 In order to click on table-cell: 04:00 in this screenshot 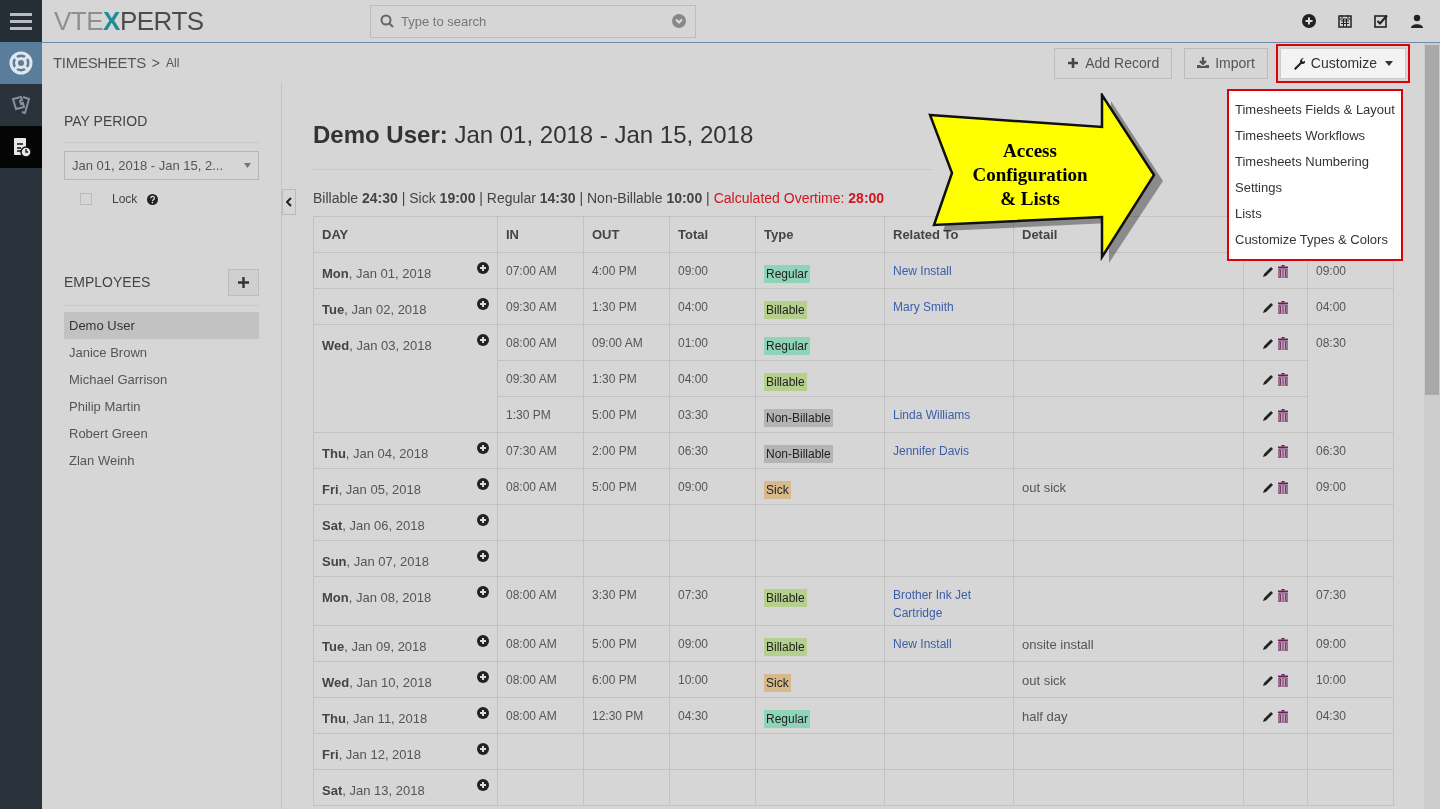, I will do `click(1350, 306)`.